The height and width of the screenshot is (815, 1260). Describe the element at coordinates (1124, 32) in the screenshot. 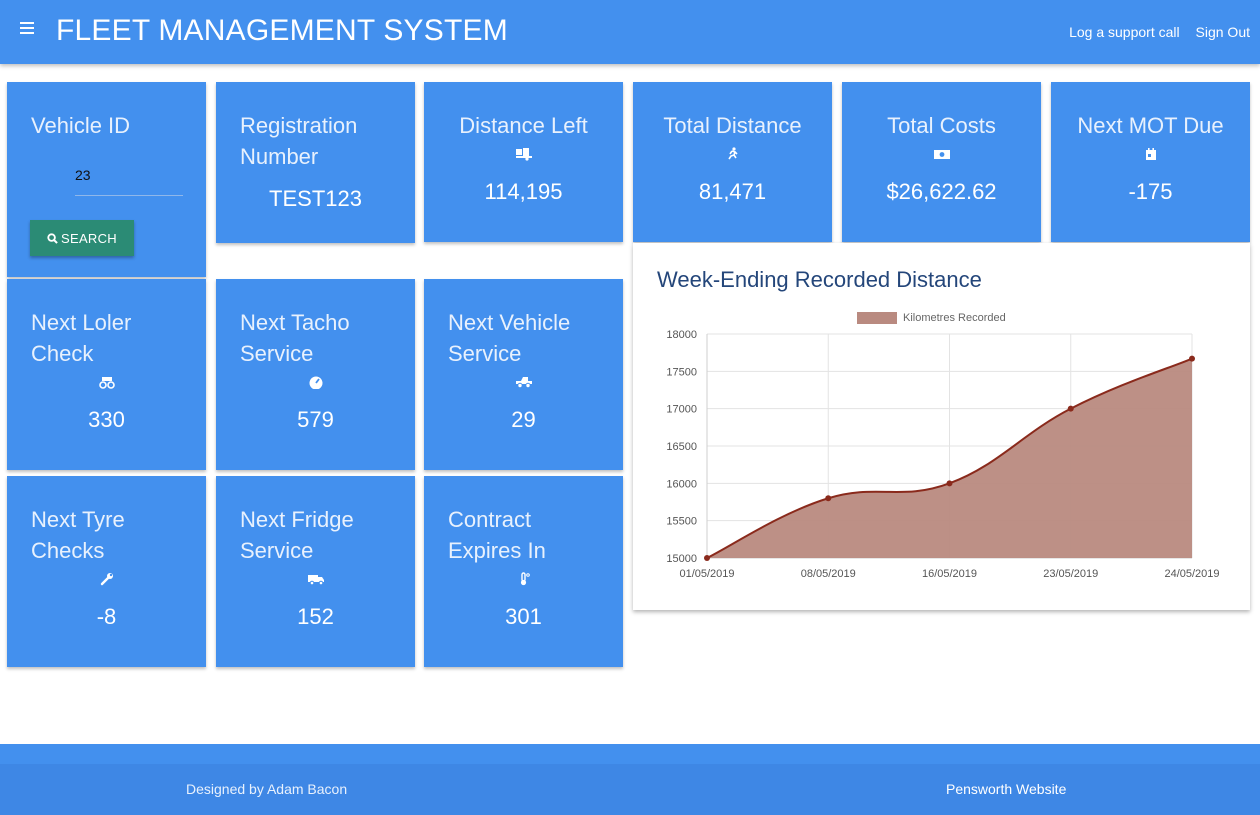

I see `support-call-link: Log a support call` at that location.